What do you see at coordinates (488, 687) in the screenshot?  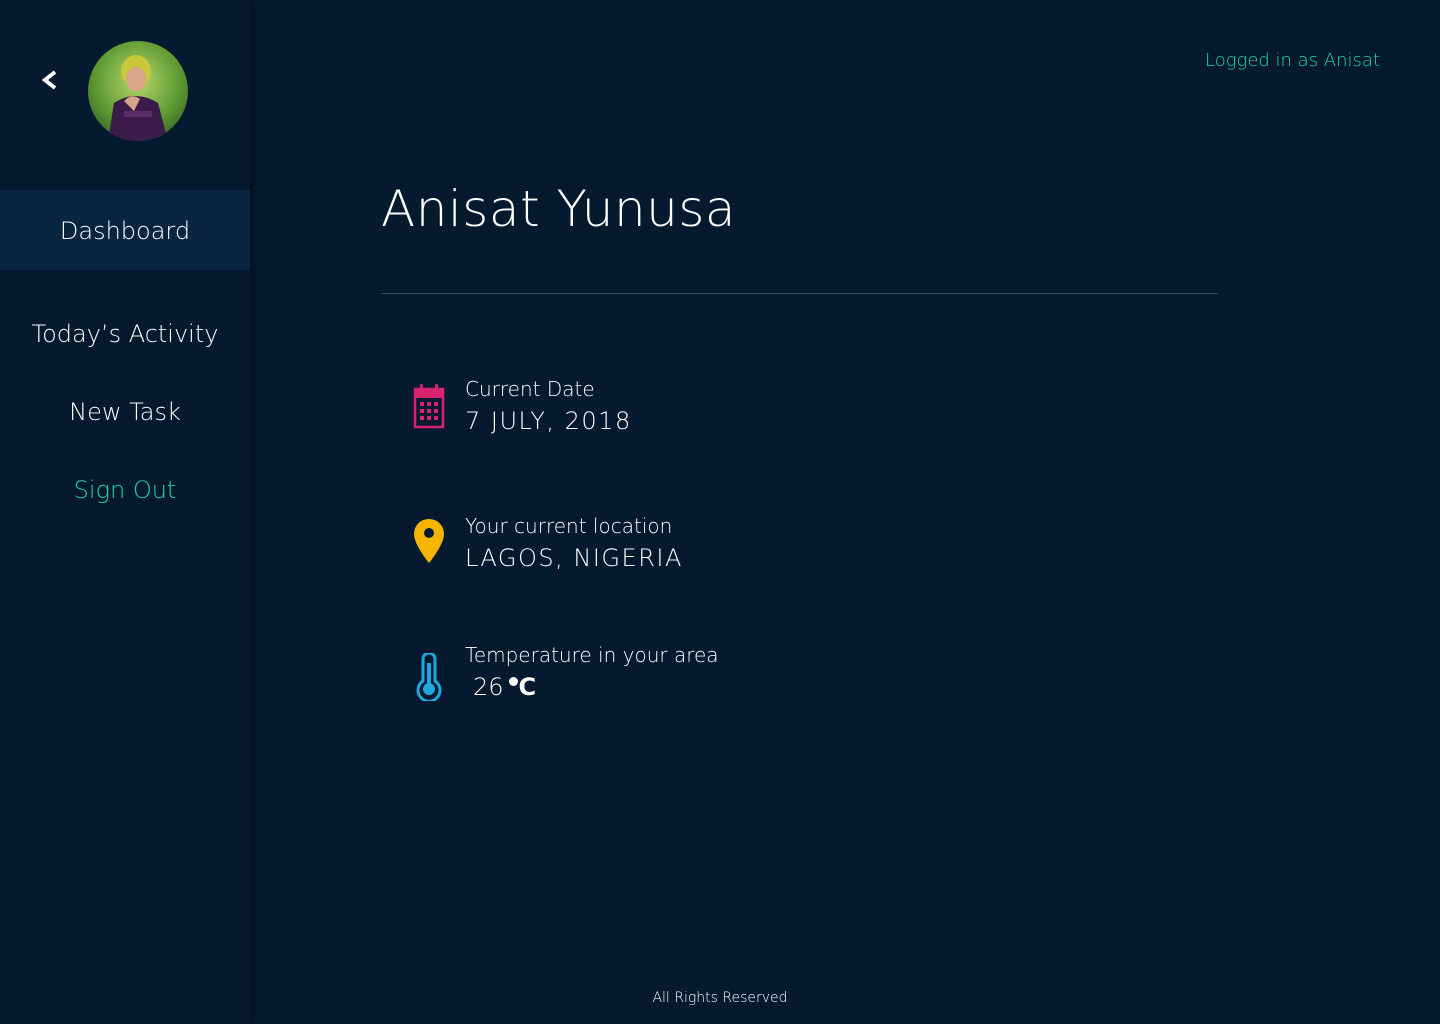 I see `temperature-number: 26` at bounding box center [488, 687].